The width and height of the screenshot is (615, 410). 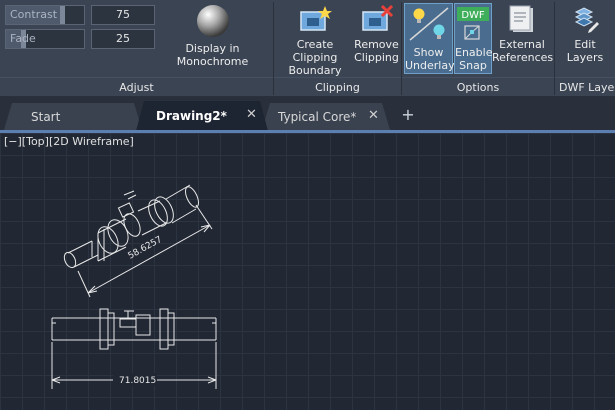 I want to click on external-references-button: External References, so click(x=523, y=34).